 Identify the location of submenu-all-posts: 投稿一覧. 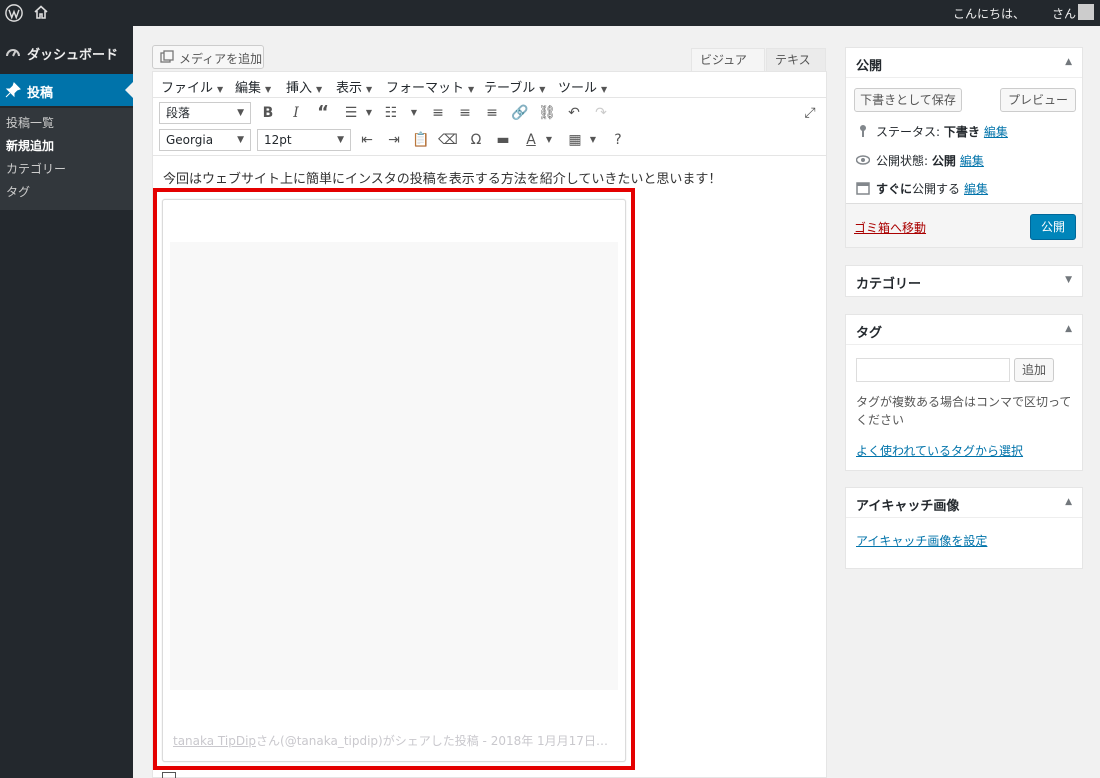
(30, 122).